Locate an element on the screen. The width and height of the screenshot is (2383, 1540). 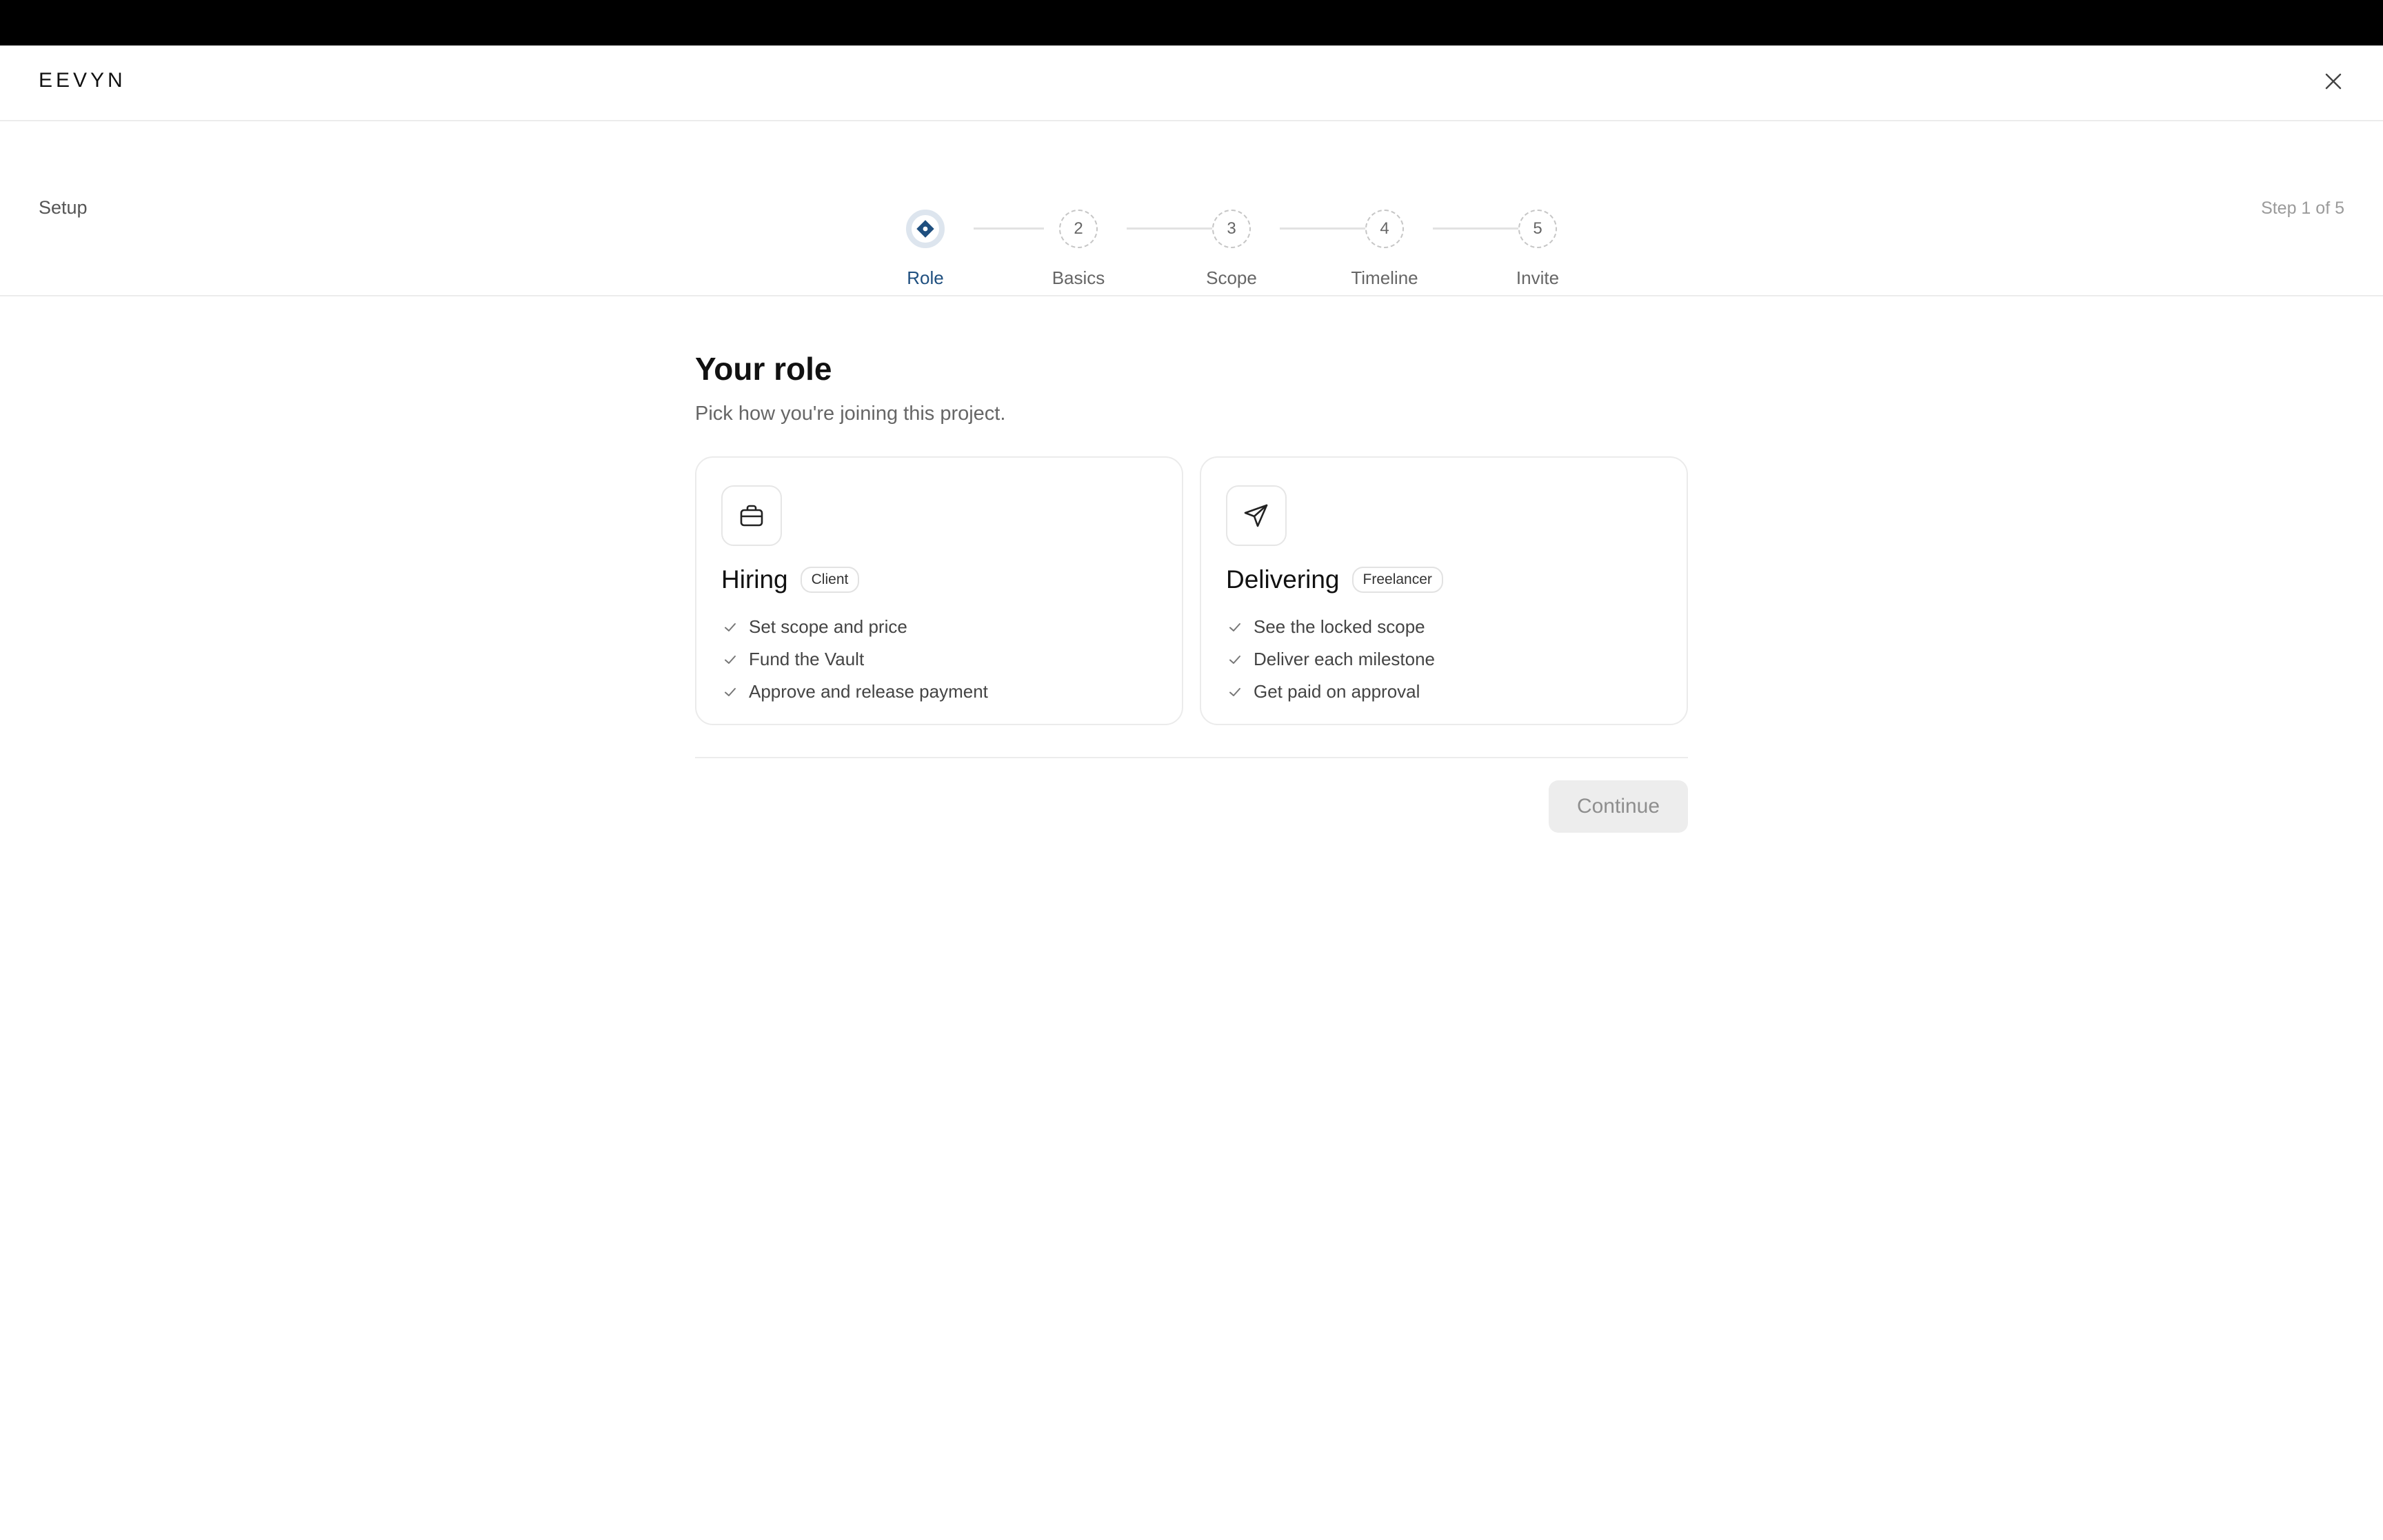
close-button is located at coordinates (2333, 82).